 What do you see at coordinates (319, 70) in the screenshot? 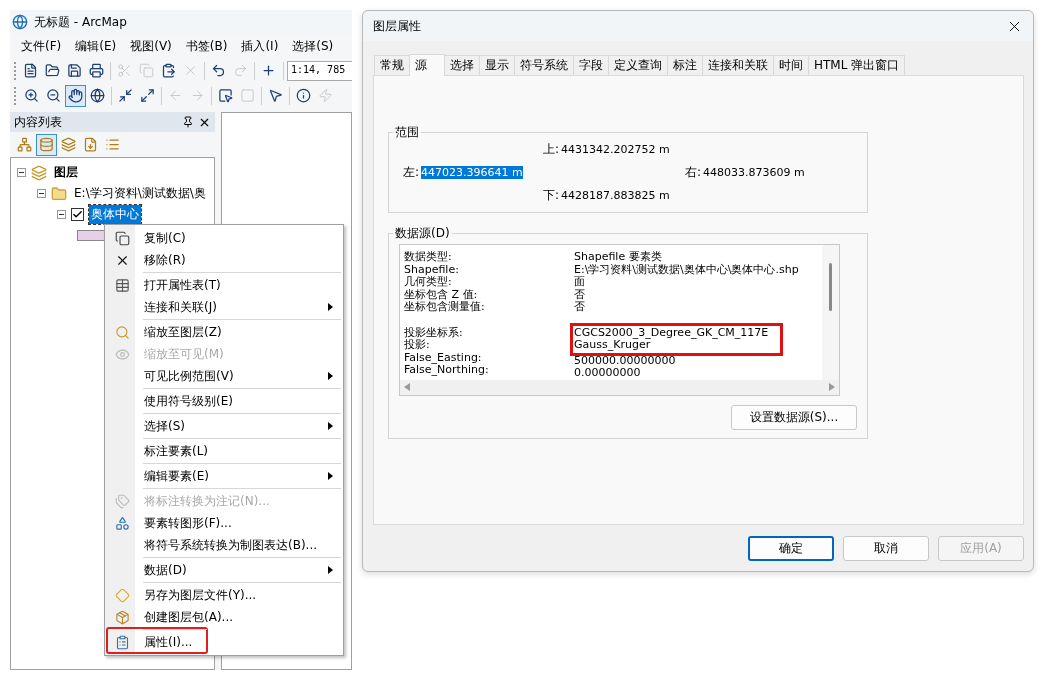
I see `scale-field: 1:14, 785` at bounding box center [319, 70].